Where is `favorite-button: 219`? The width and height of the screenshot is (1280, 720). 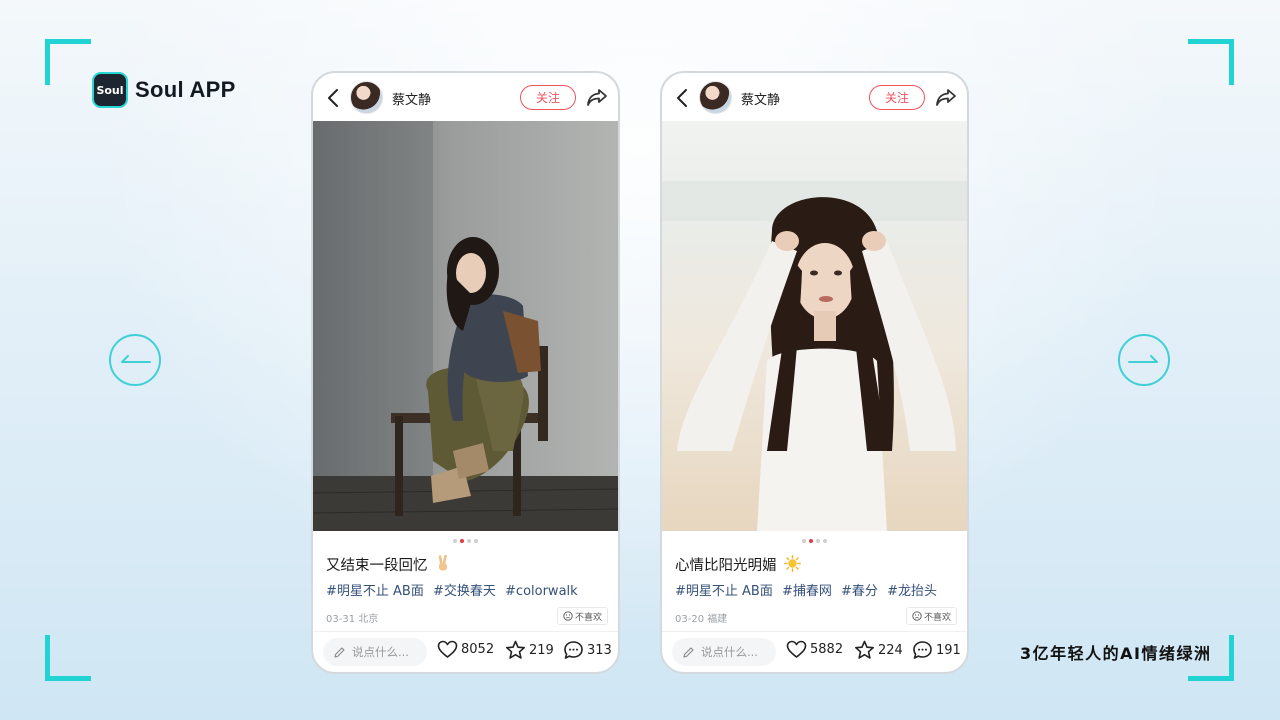
favorite-button: 219 is located at coordinates (529, 650).